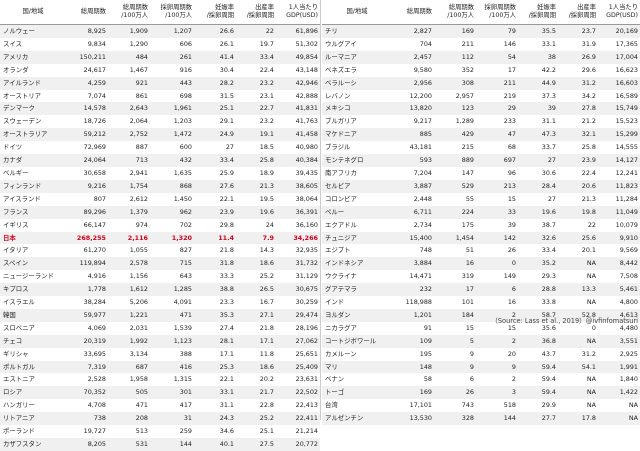 This screenshot has width=640, height=451. Describe the element at coordinates (33, 393) in the screenshot. I see `country-cell: ロシア` at that location.